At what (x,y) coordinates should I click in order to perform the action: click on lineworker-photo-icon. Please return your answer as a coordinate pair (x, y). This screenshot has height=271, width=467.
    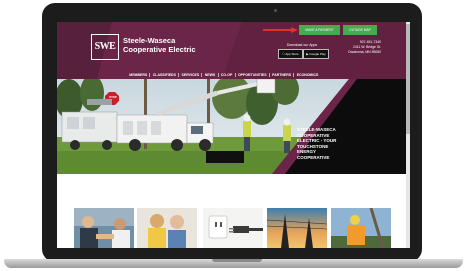
    Looking at the image, I should click on (361, 228).